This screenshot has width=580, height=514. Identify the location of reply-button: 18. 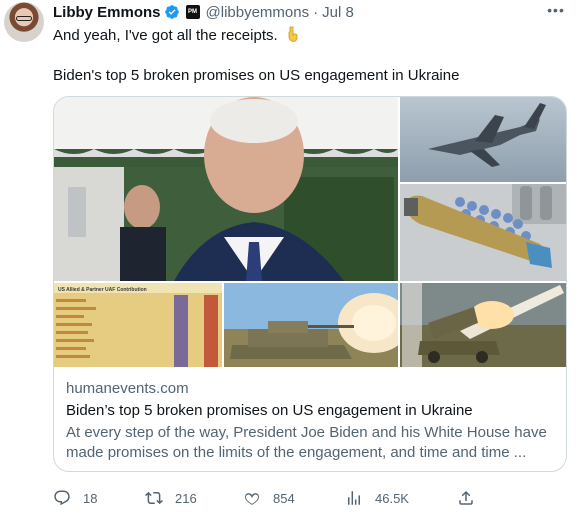
(75, 498).